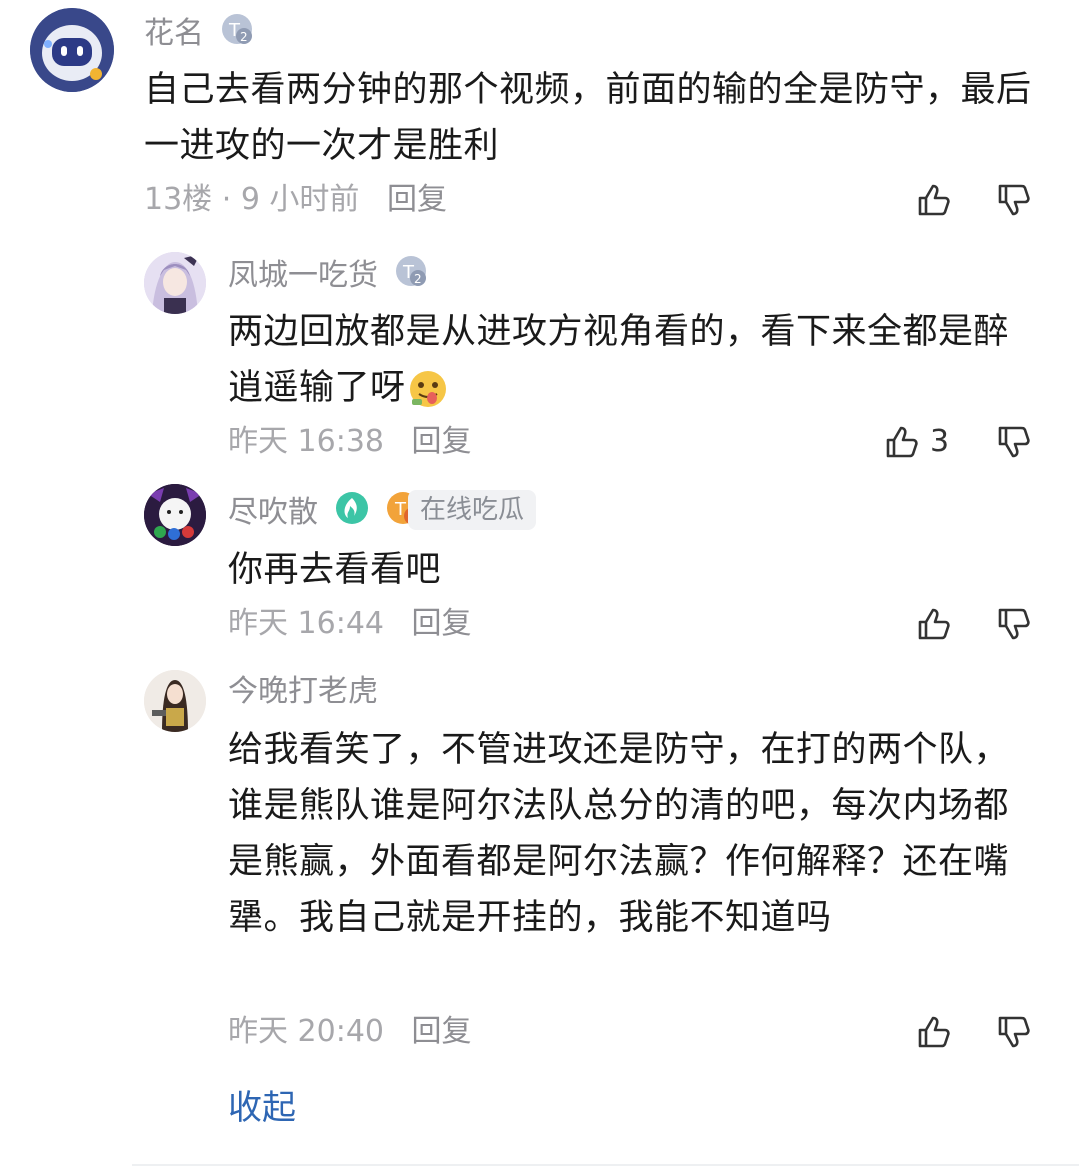 This screenshot has height=1168, width=1079. What do you see at coordinates (605, 1165) in the screenshot?
I see `divider` at bounding box center [605, 1165].